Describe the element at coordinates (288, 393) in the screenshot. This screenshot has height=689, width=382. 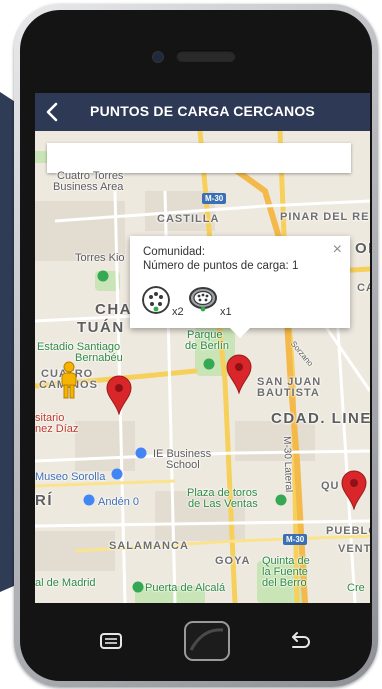
I see `district-label: BAUTISTA` at that location.